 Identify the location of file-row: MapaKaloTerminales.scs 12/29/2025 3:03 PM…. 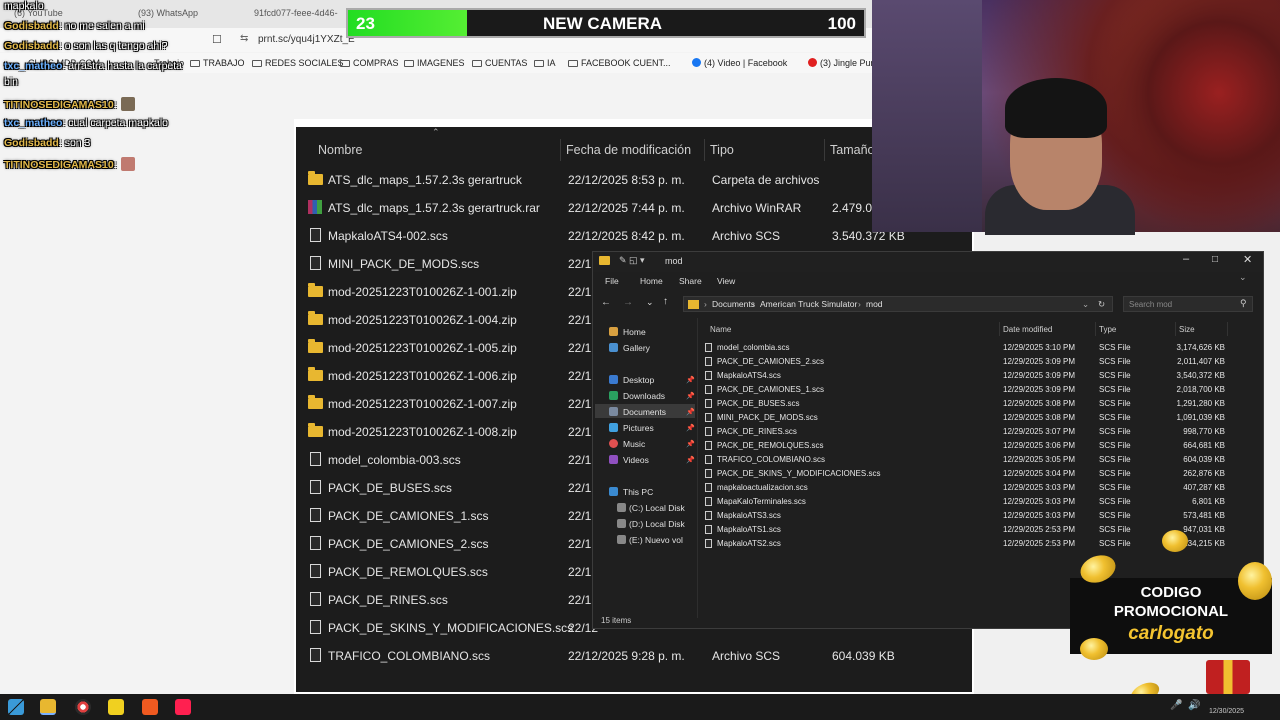
(978, 502).